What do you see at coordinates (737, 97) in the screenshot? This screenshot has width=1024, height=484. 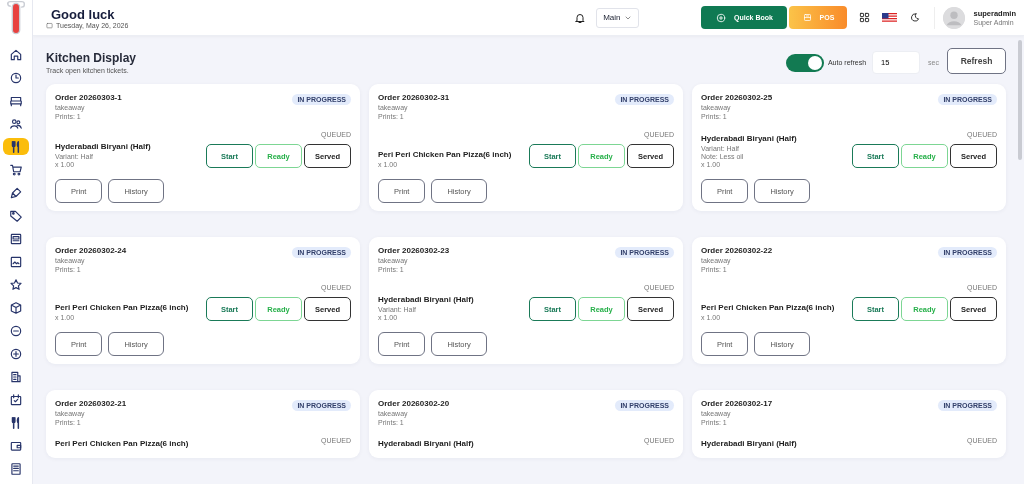 I see `order-number: Order 20260302-25` at bounding box center [737, 97].